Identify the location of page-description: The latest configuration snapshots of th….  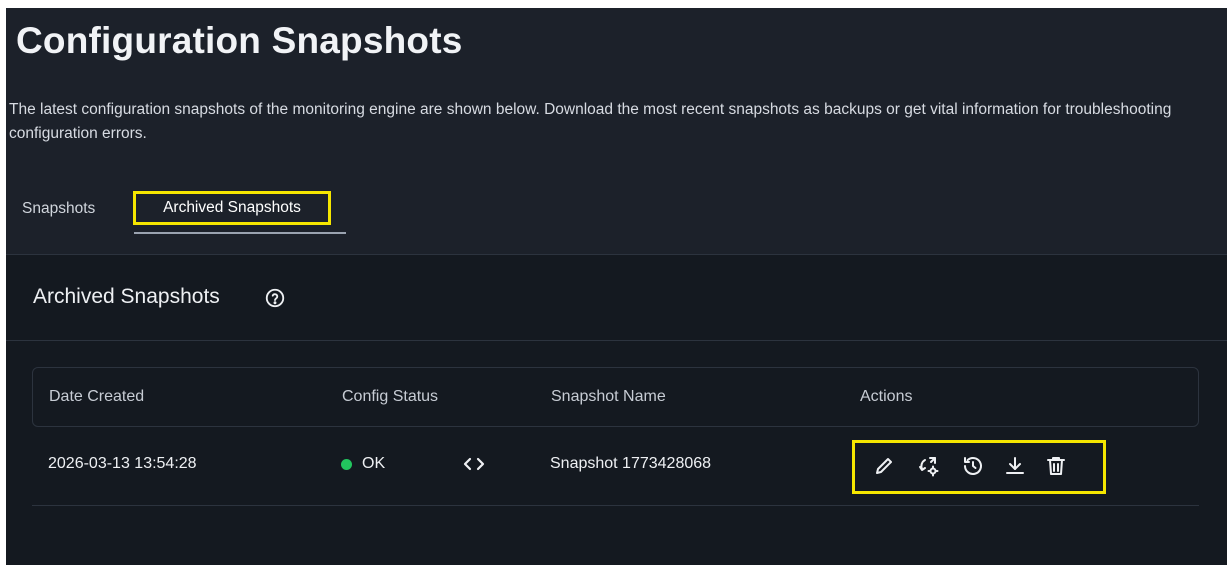
(590, 121).